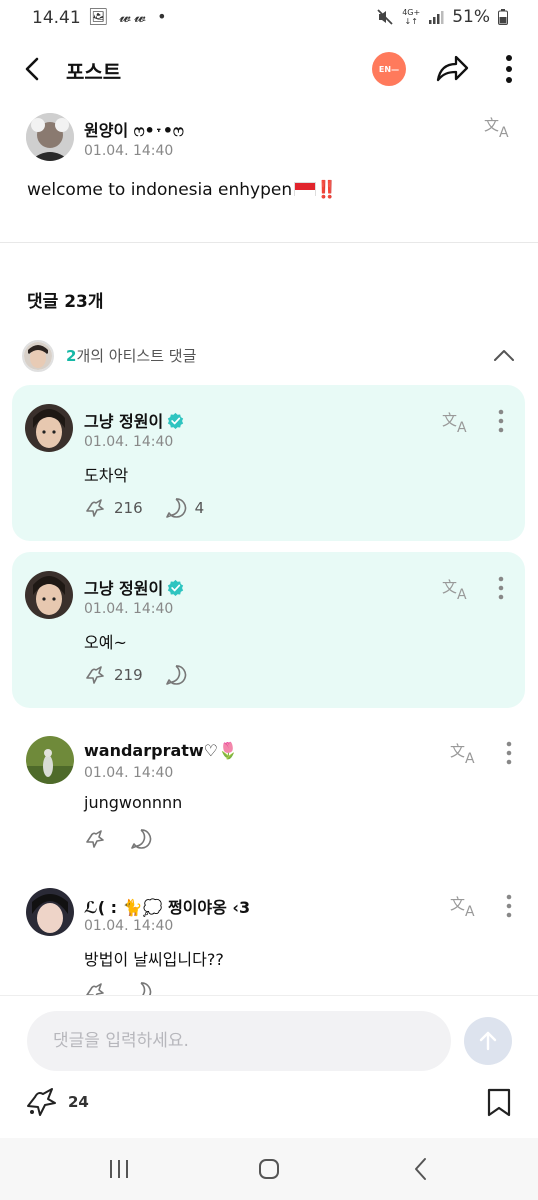 This screenshot has width=538, height=1200. I want to click on share-button, so click(452, 69).